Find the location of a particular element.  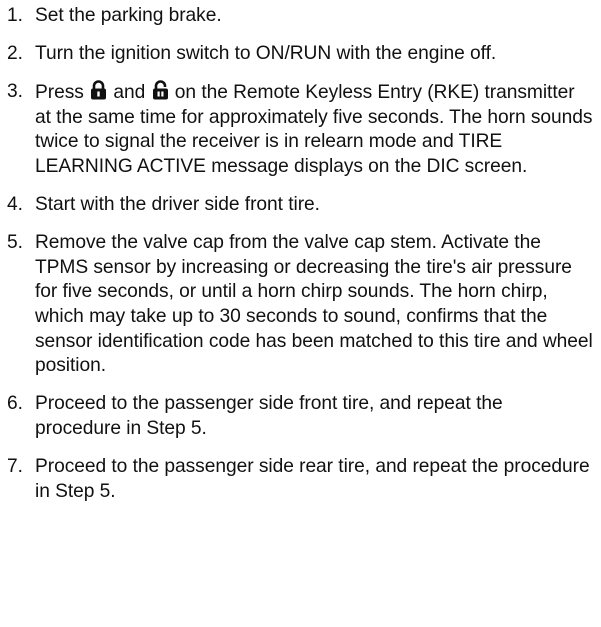

step-number: 6. is located at coordinates (15, 404).